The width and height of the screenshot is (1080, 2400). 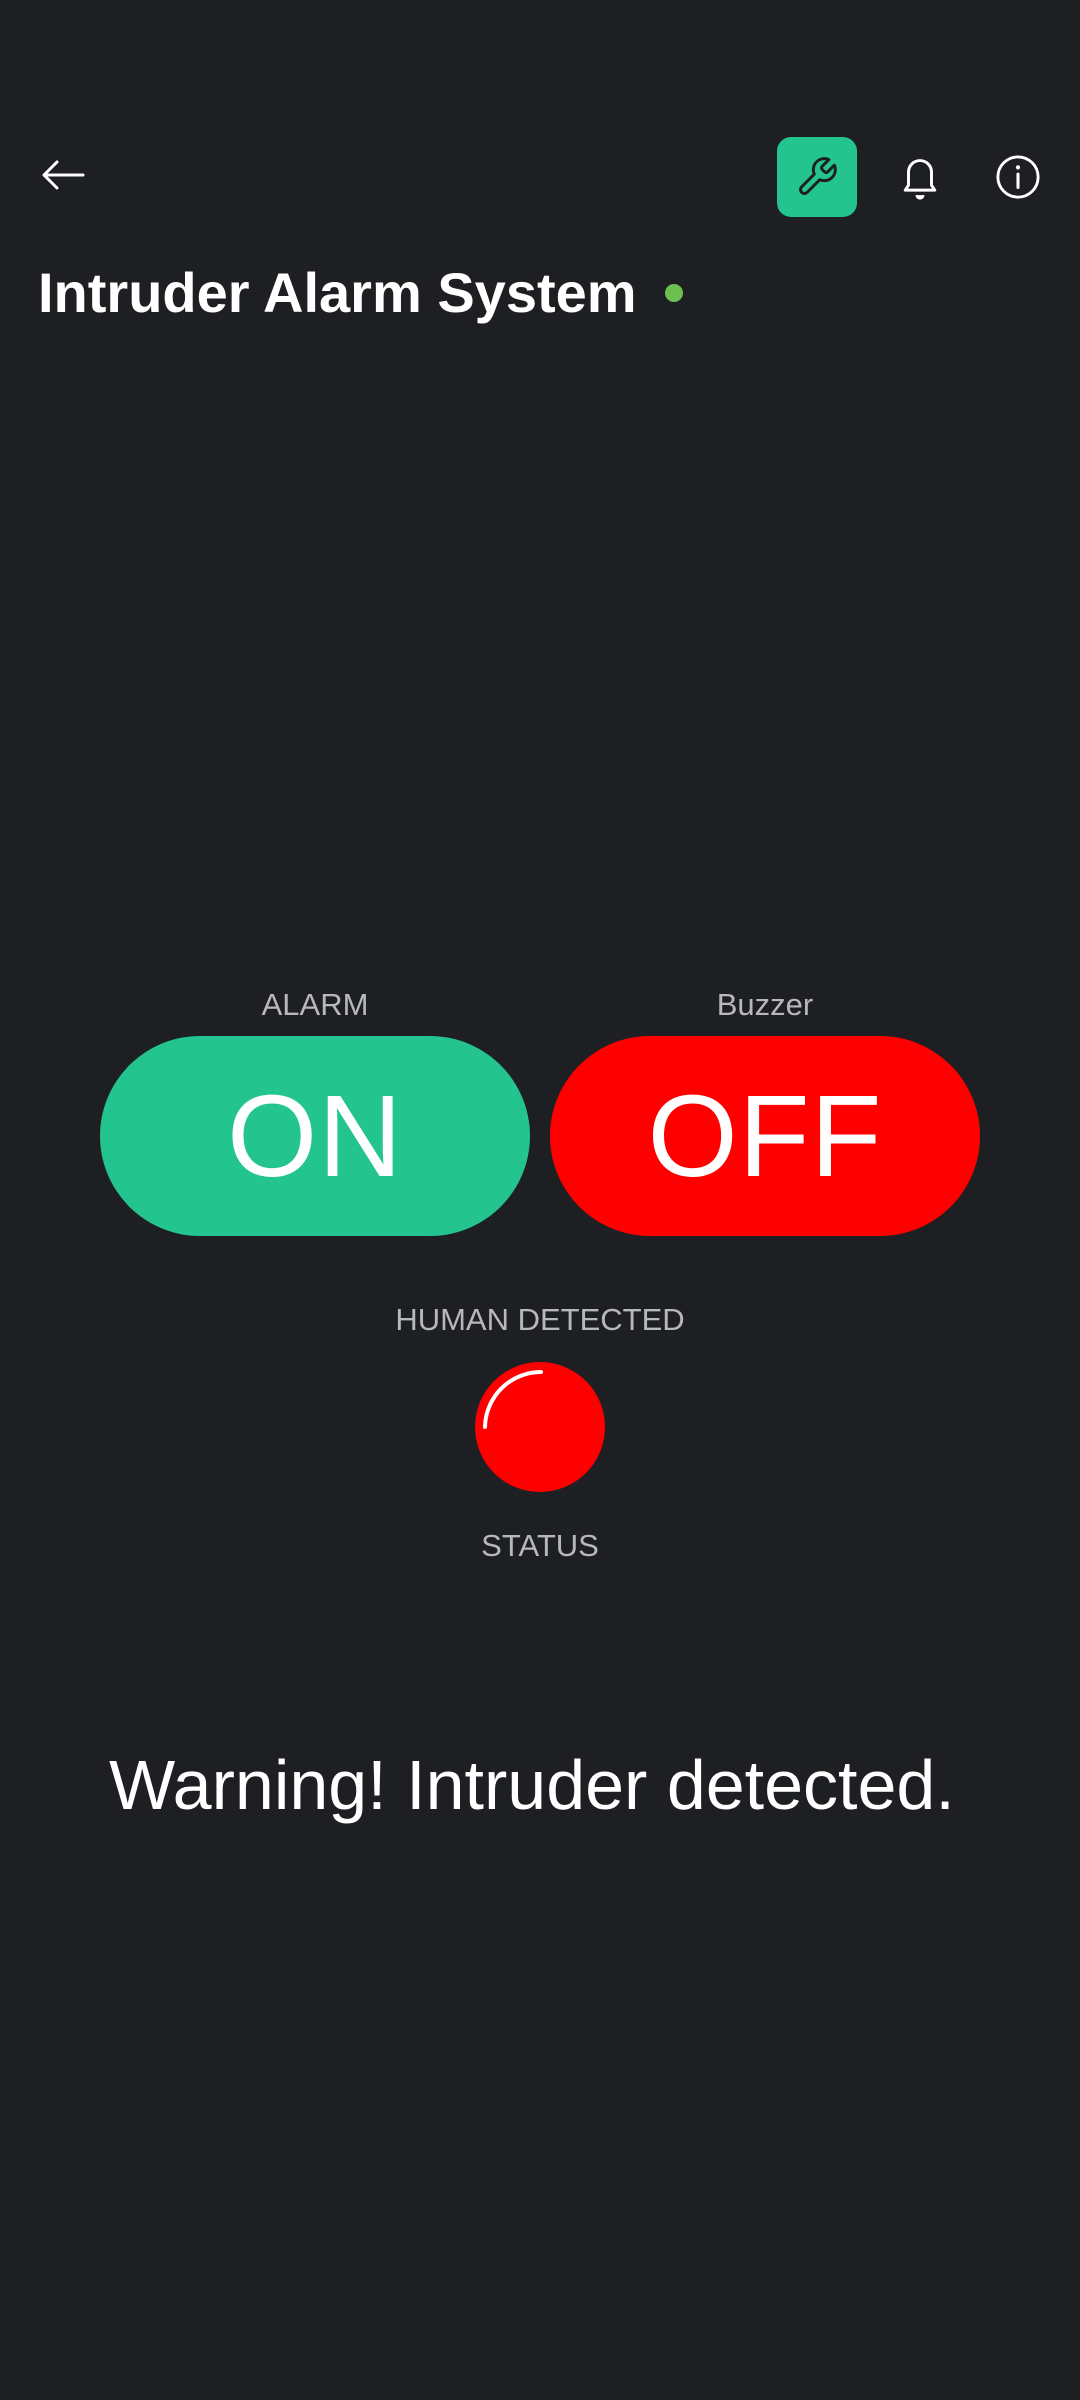 I want to click on buzzer-switch: OFF, so click(x=765, y=1136).